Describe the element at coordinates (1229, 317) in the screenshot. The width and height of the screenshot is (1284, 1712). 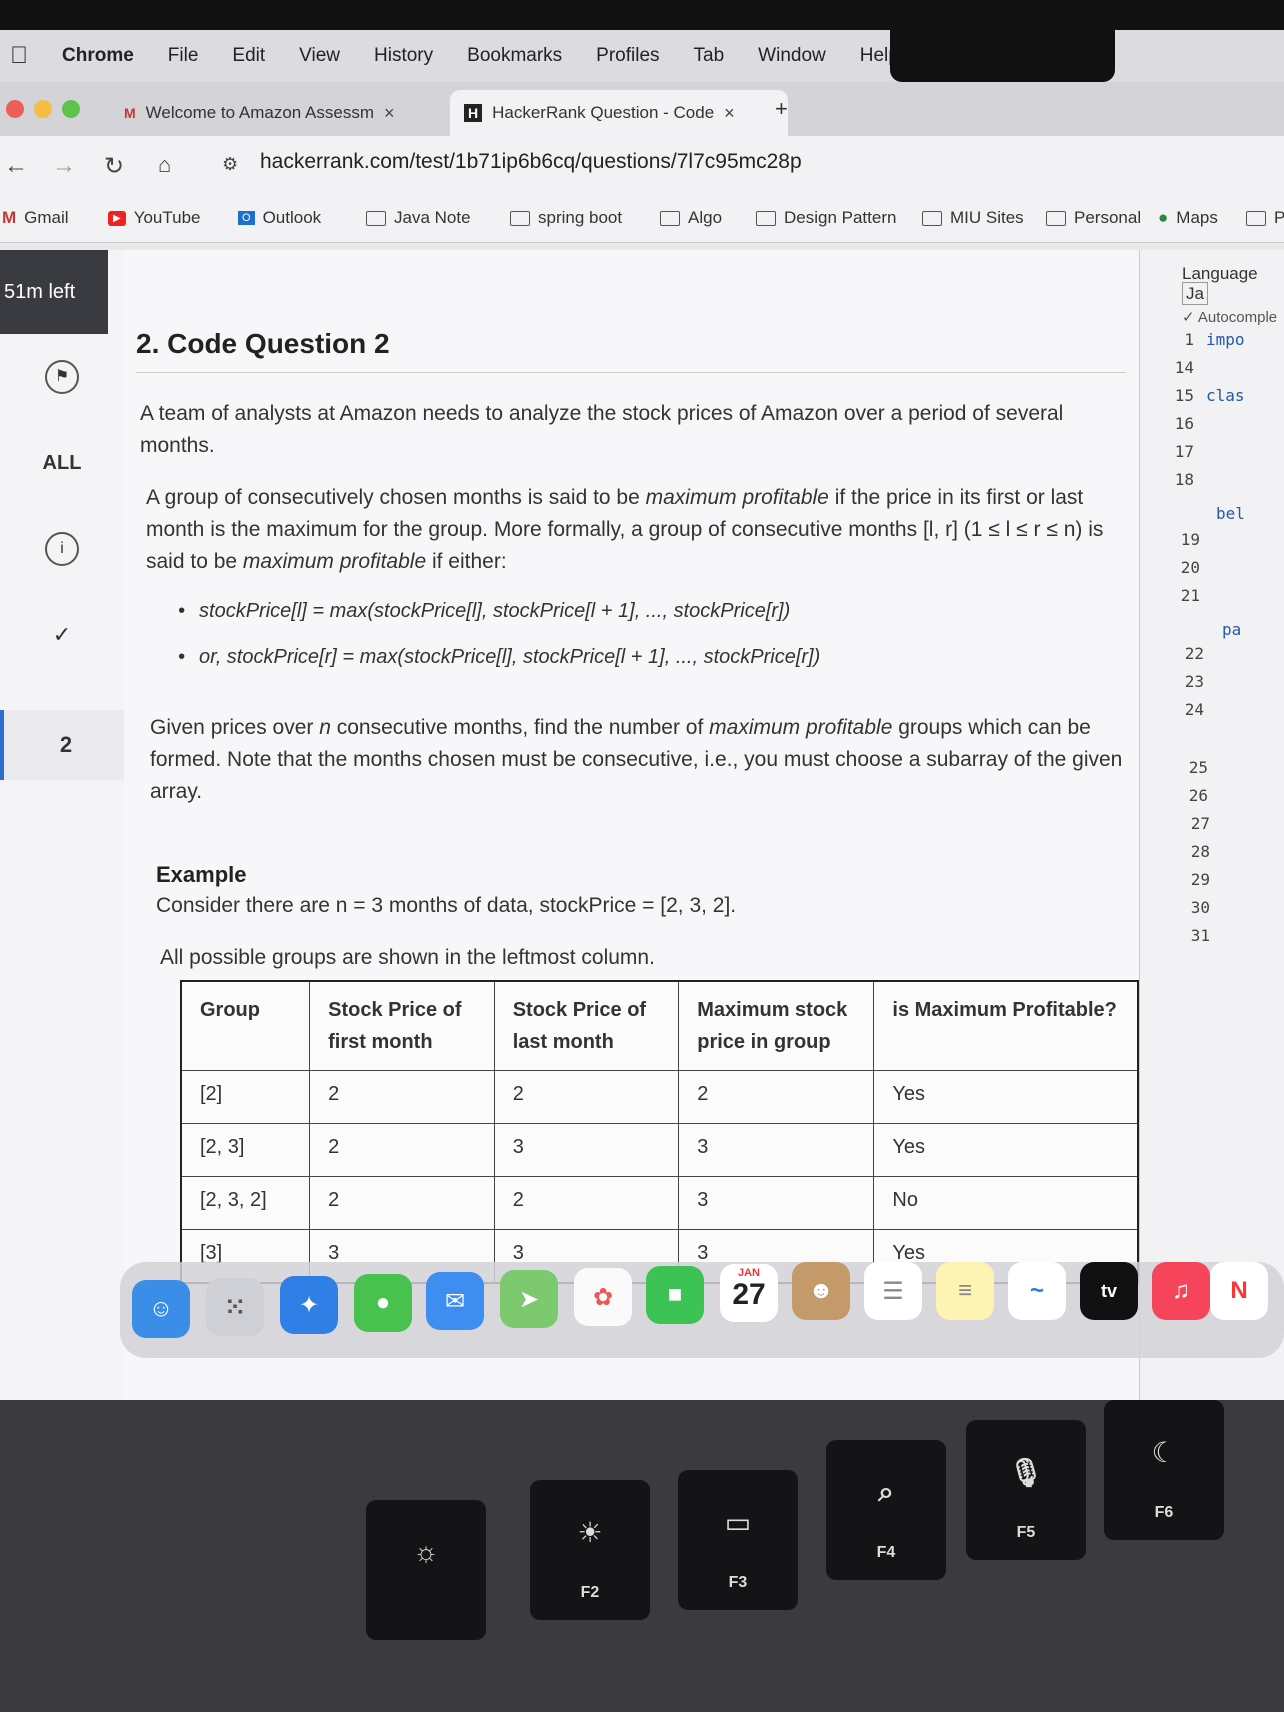
I see `autocomplete-toggle: ✓ Autocomple` at that location.